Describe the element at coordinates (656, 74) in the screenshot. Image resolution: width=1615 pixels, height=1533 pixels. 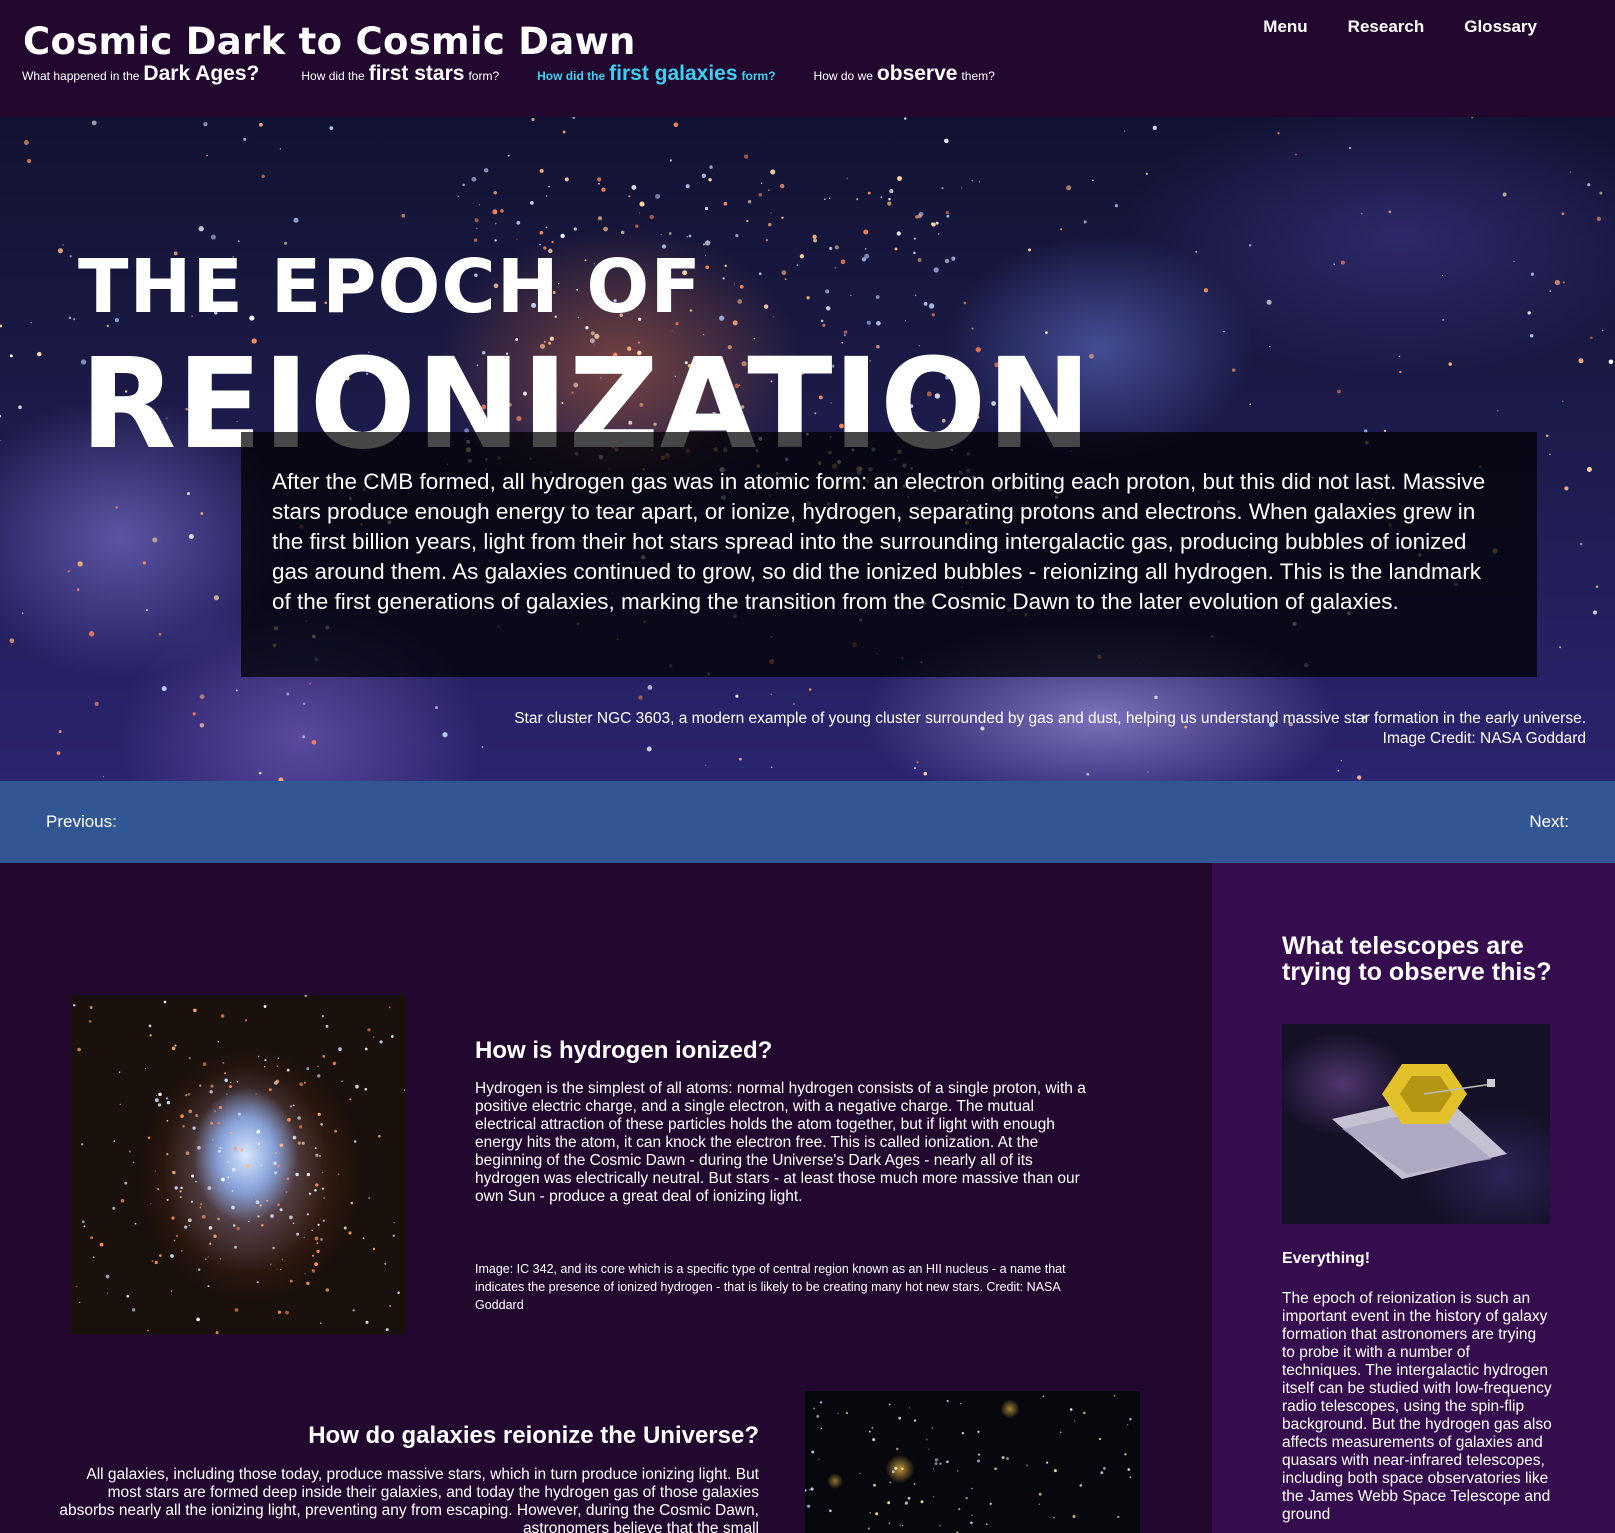
I see `nav-first-galaxies: How did the first galaxies form?` at that location.